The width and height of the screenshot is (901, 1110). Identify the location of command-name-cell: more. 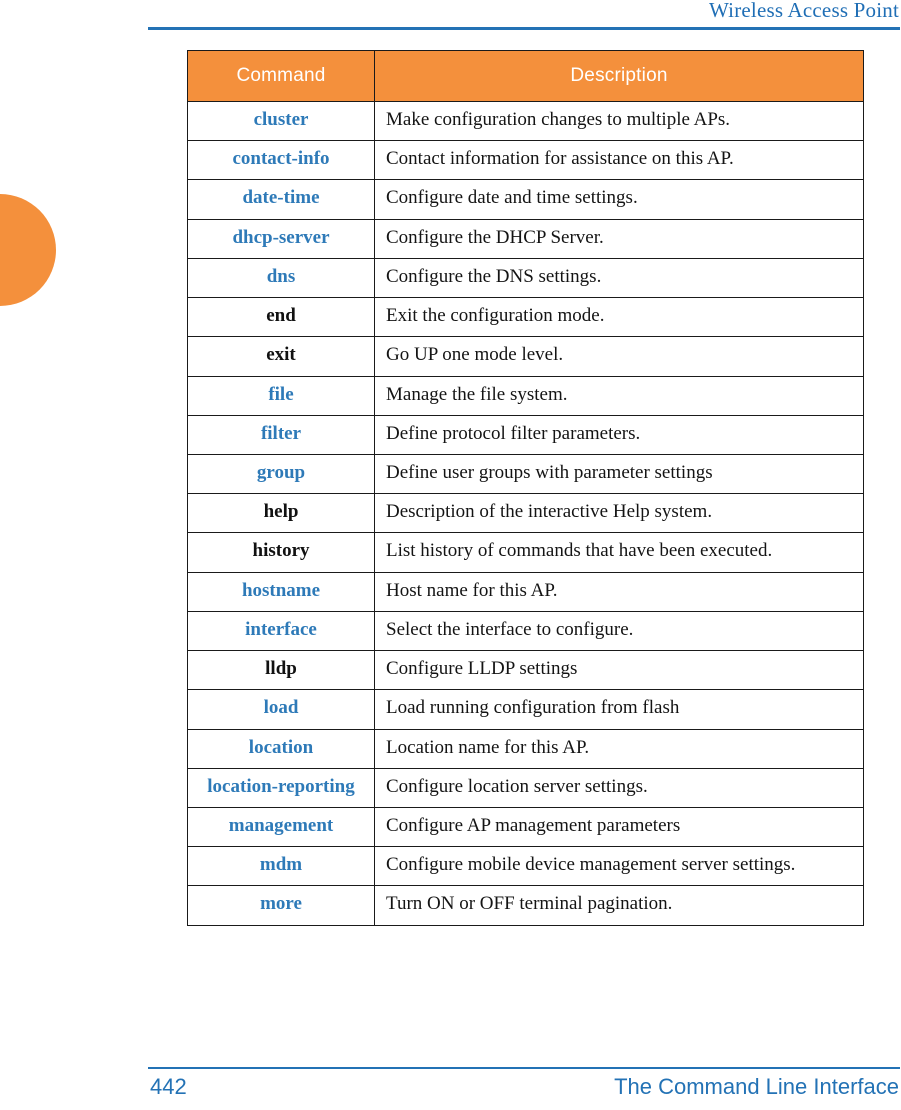
(281, 905).